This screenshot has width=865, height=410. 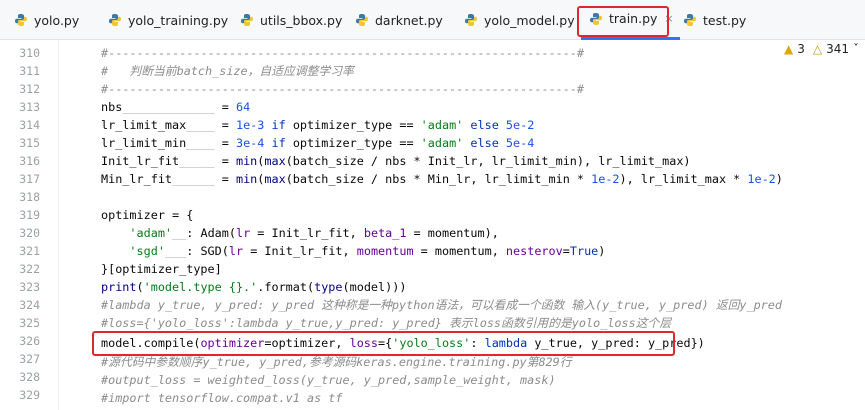 What do you see at coordinates (29, 197) in the screenshot?
I see `line-number: 318` at bounding box center [29, 197].